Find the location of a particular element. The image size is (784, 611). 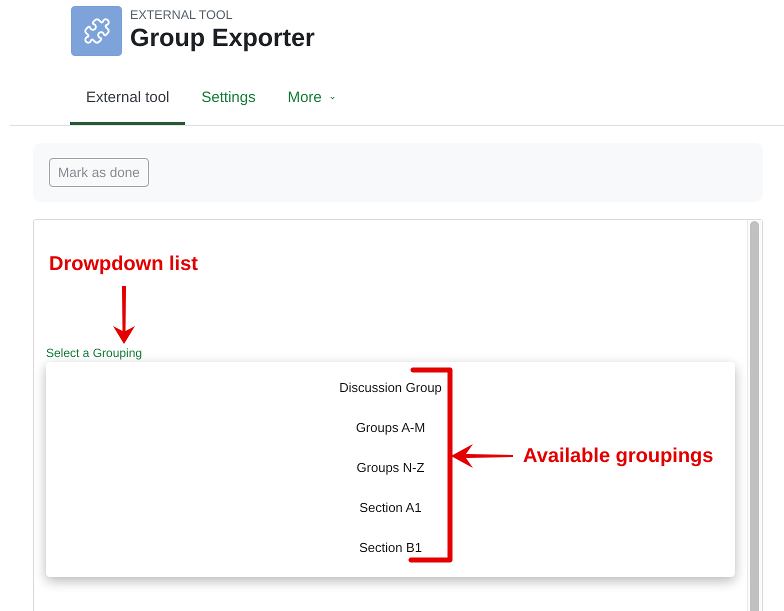

dropdown-option: Section A1 is located at coordinates (390, 508).